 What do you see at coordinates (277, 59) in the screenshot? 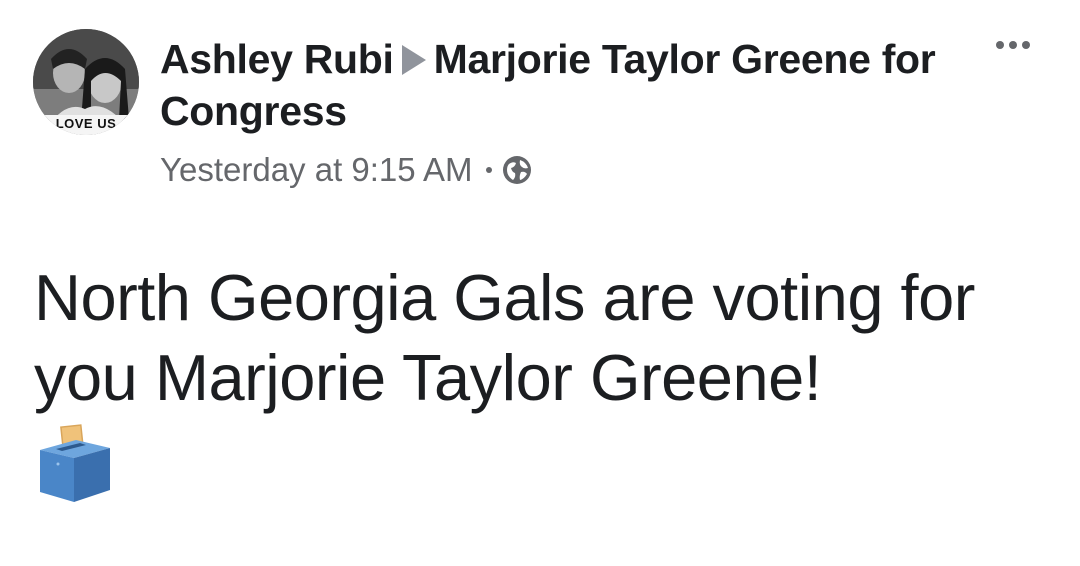
I see `author-name-link: Ashley Rubi` at bounding box center [277, 59].